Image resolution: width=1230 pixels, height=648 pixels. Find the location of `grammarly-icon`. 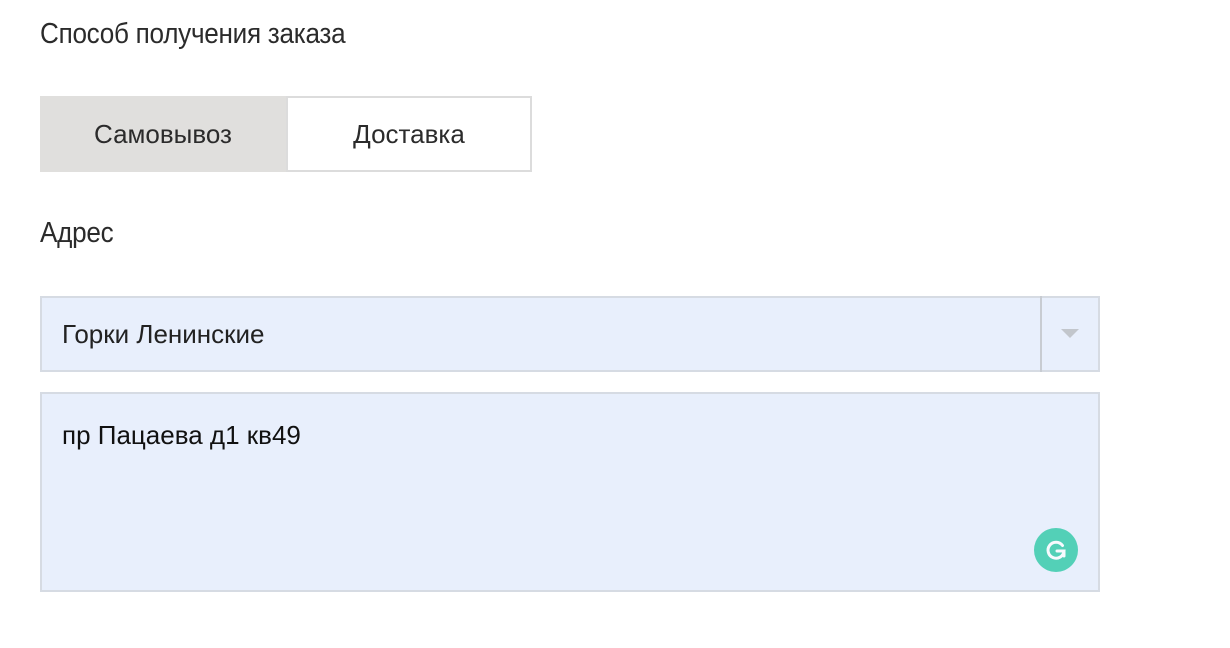

grammarly-icon is located at coordinates (1056, 550).